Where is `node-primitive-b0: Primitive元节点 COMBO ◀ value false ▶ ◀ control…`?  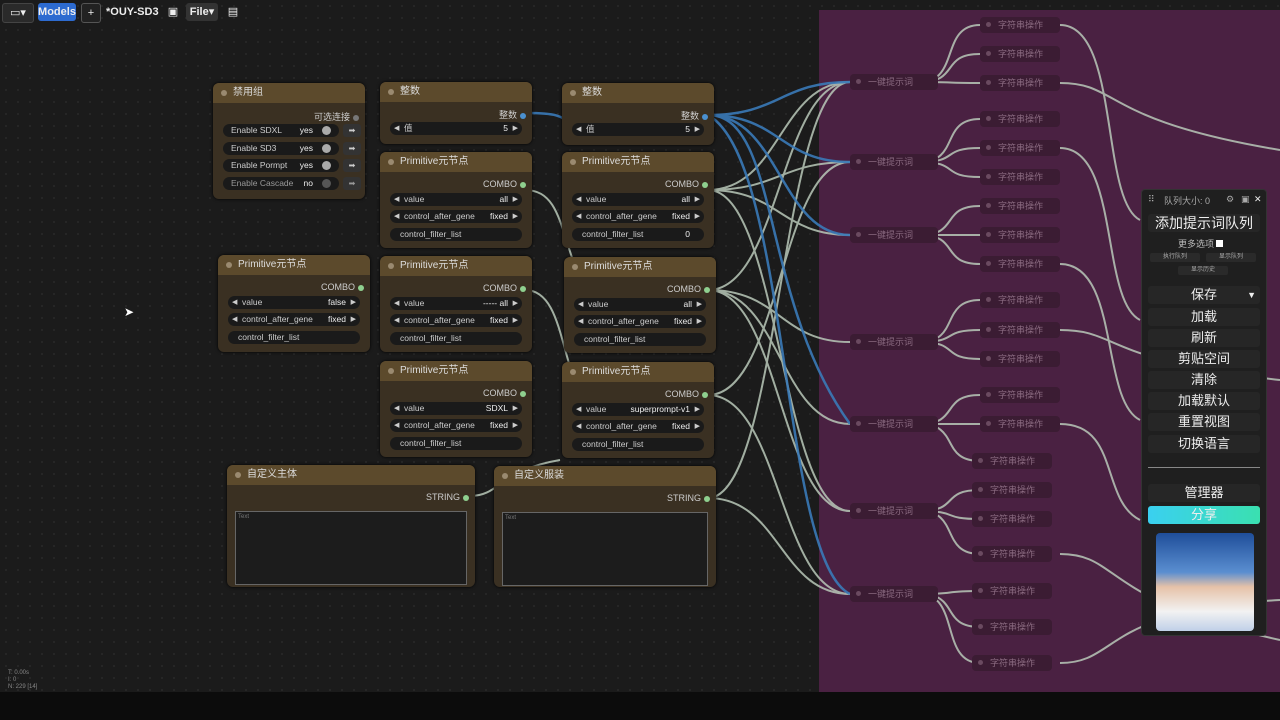
node-primitive-b0: Primitive元节点 COMBO ◀ value false ▶ ◀ control… is located at coordinates (294, 303).